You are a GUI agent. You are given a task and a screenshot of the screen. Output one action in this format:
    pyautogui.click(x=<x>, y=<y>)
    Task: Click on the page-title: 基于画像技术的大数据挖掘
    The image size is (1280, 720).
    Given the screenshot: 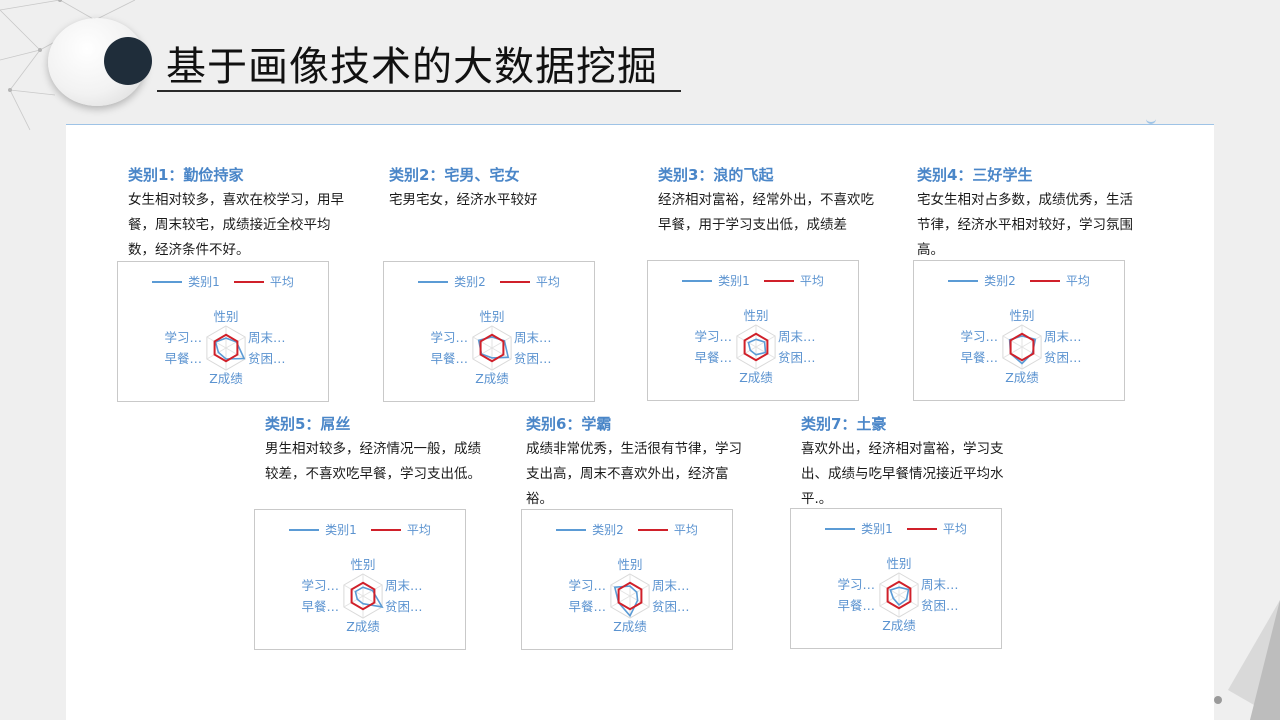 What is the action you would take?
    pyautogui.click(x=412, y=67)
    